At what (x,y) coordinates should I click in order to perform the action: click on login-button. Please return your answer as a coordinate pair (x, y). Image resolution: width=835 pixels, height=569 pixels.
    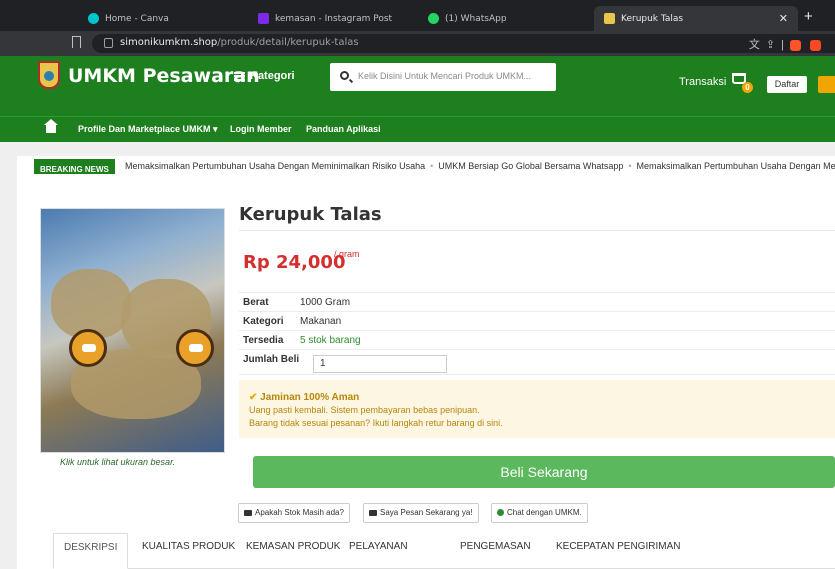
    Looking at the image, I should click on (826, 84).